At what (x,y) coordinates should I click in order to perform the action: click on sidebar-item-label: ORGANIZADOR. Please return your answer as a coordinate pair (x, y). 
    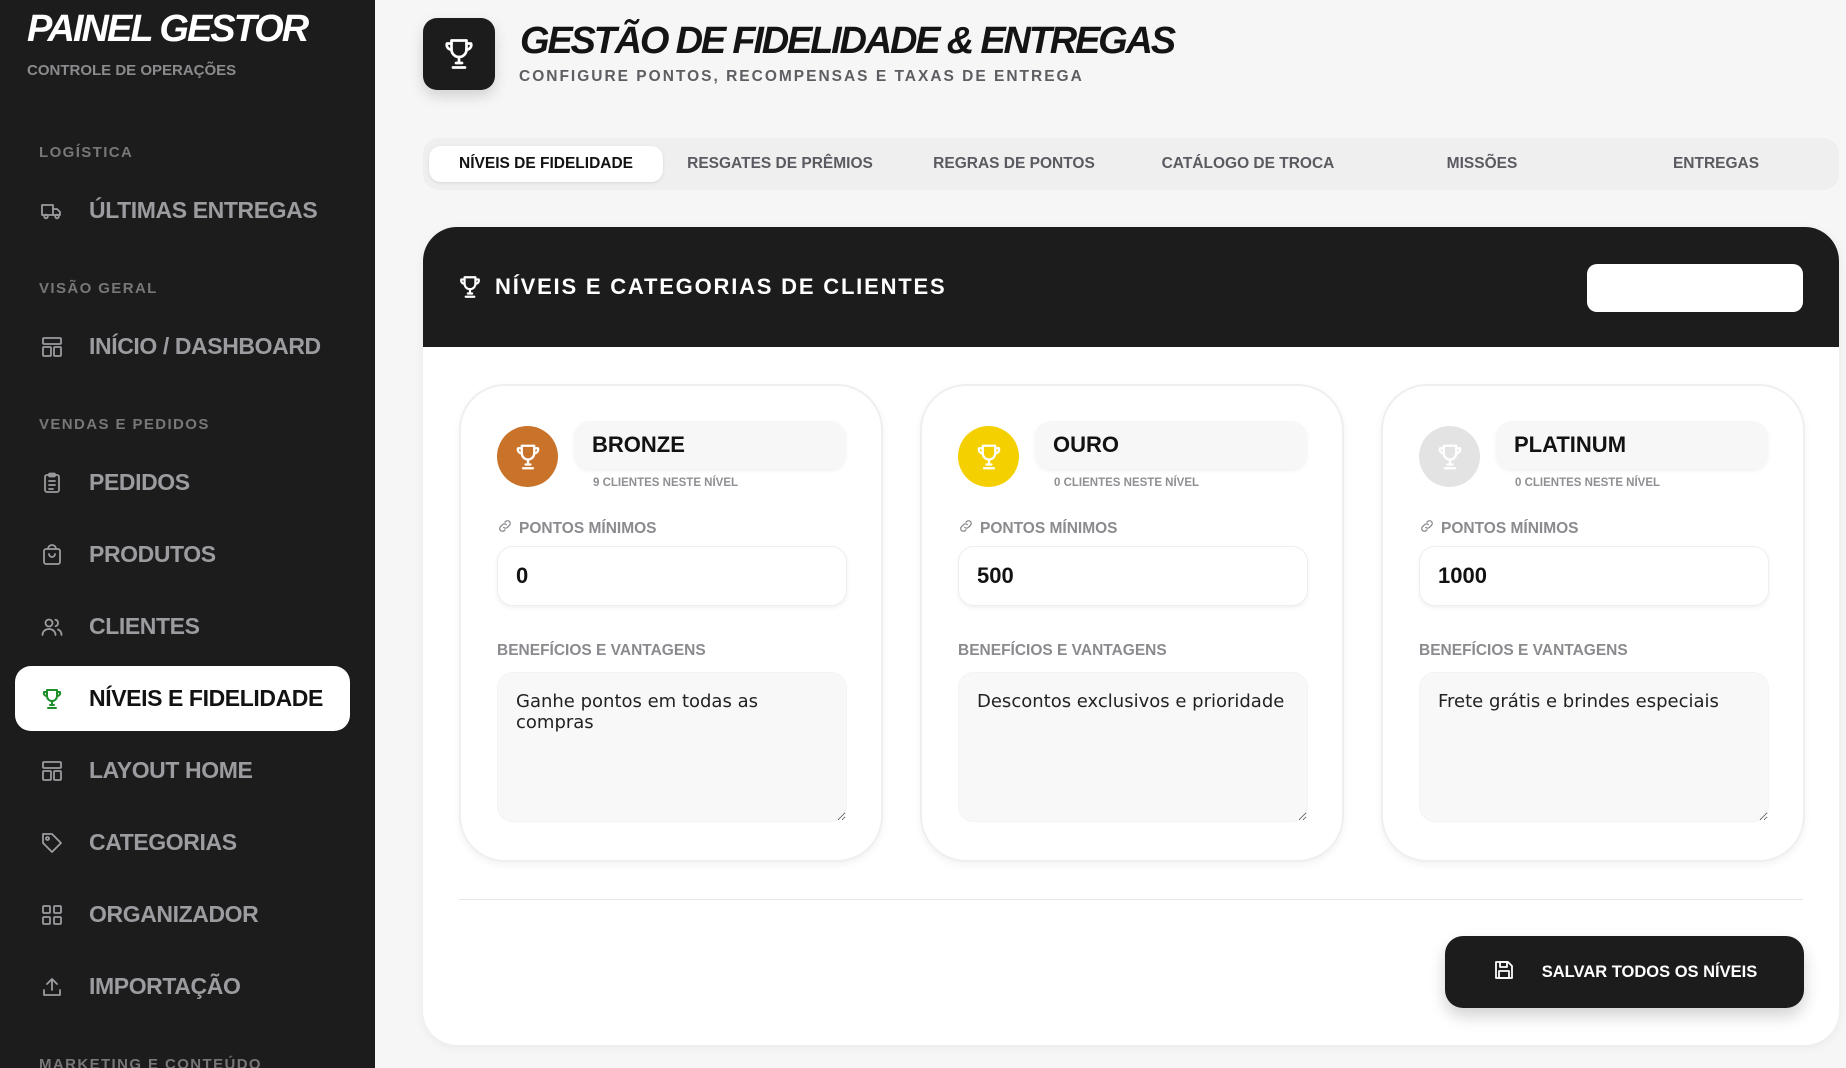
    Looking at the image, I should click on (174, 914).